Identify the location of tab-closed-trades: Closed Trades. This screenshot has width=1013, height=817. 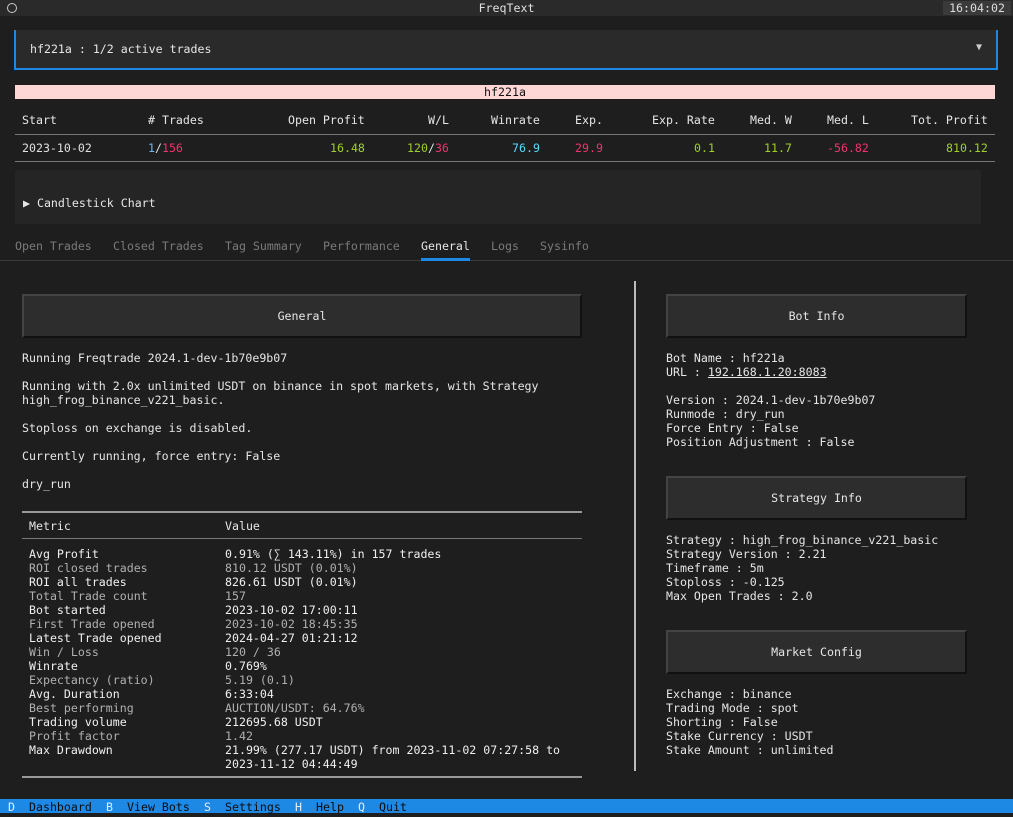
(158, 246).